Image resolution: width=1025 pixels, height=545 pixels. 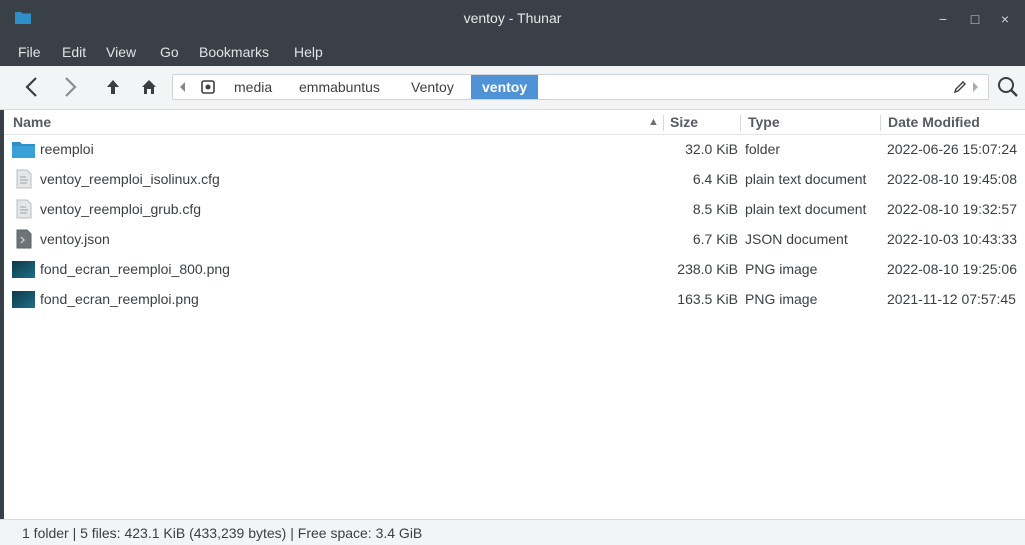 What do you see at coordinates (253, 87) in the screenshot?
I see `crumb-media: media` at bounding box center [253, 87].